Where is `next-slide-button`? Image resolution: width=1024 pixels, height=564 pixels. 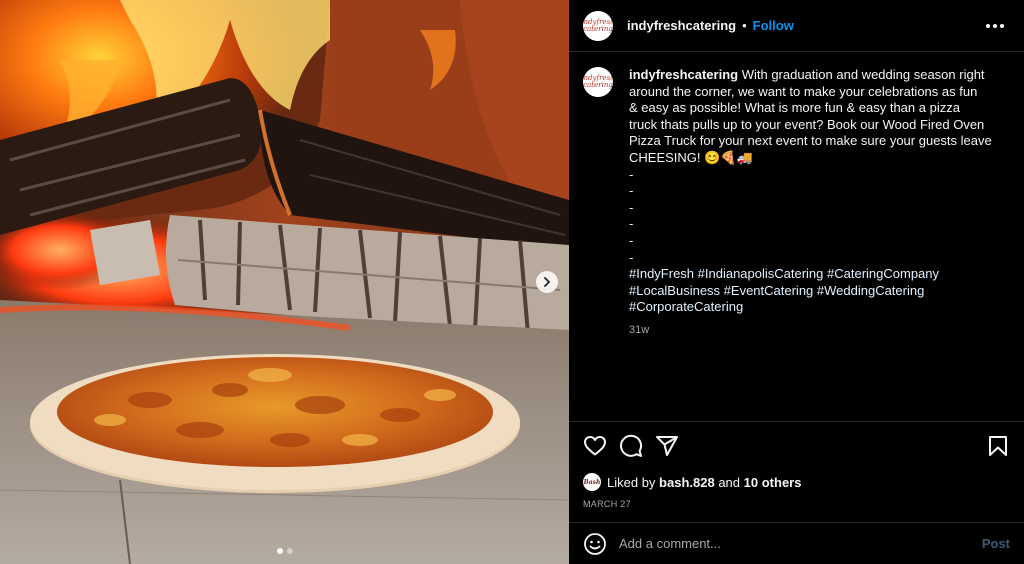 next-slide-button is located at coordinates (547, 282).